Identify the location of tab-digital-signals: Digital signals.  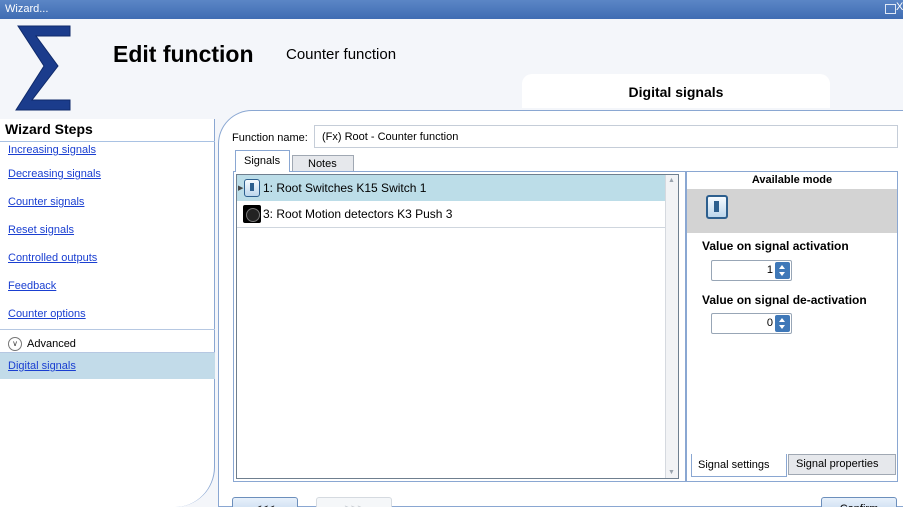
(676, 91).